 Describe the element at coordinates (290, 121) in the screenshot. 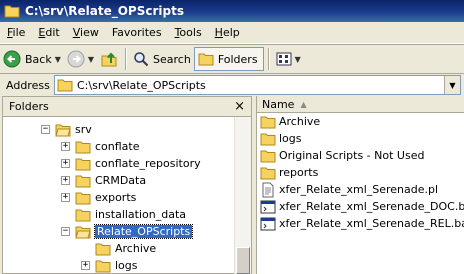

I see `file-item: Archive` at that location.